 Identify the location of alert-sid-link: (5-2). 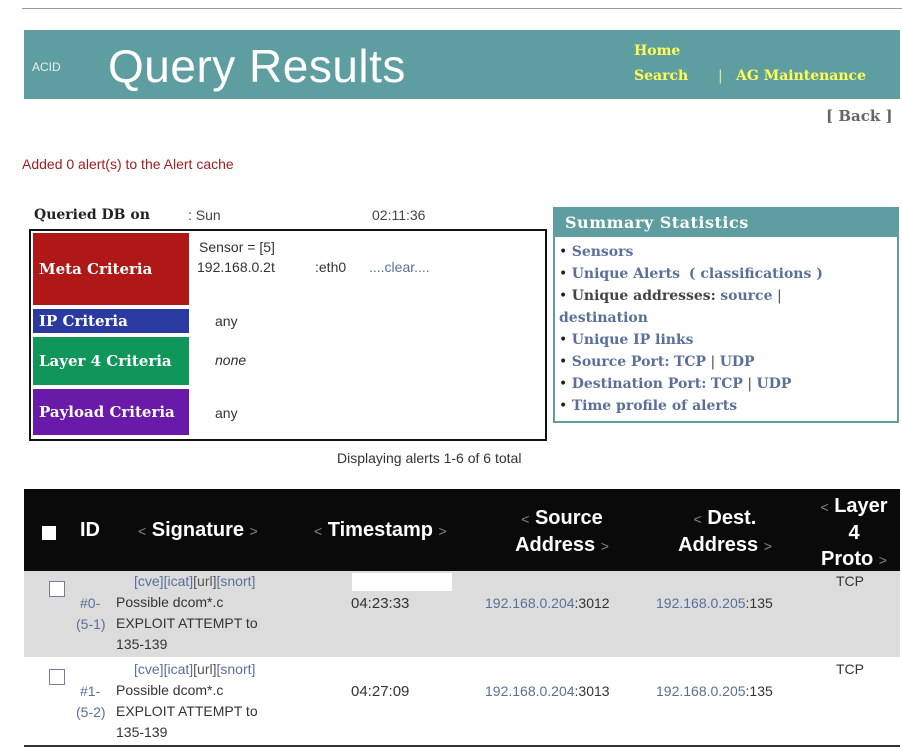
(91, 712).